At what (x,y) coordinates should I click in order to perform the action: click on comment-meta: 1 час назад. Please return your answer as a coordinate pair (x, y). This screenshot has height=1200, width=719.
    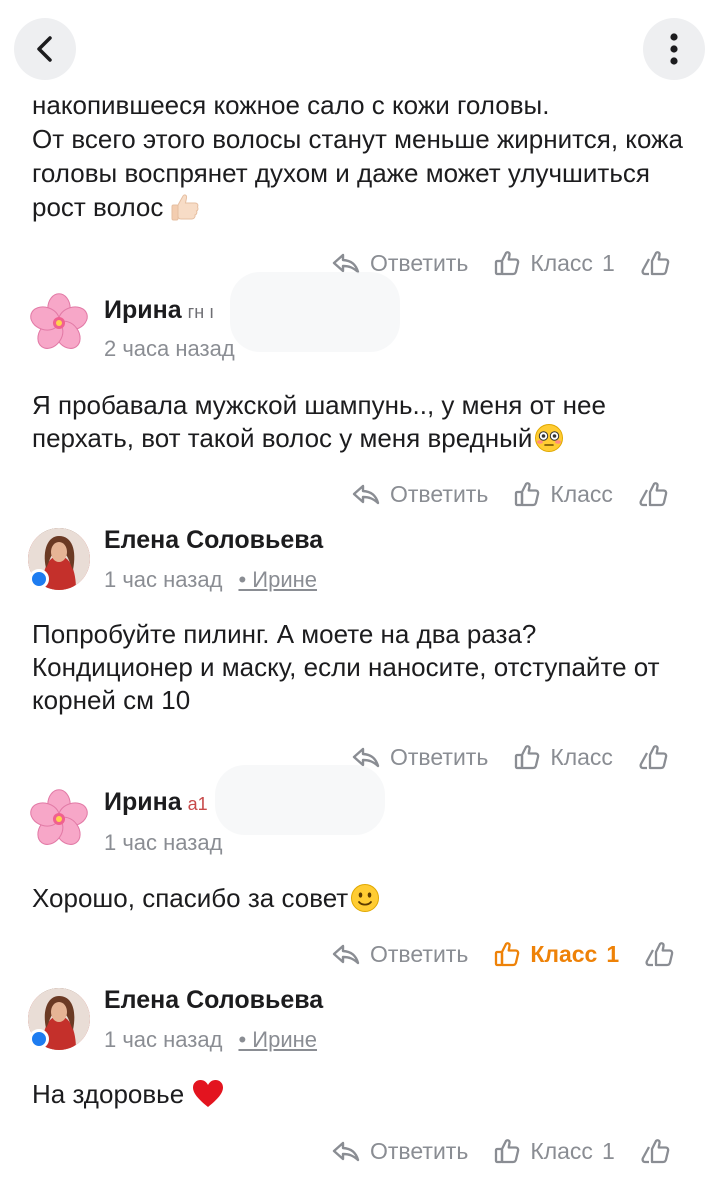
    Looking at the image, I should click on (163, 843).